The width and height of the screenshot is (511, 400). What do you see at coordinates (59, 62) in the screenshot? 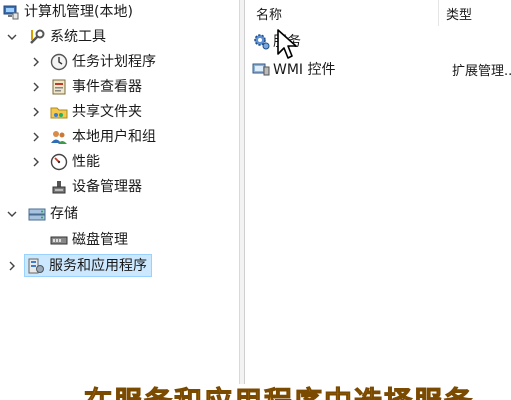
I see `task-scheduler-icon` at bounding box center [59, 62].